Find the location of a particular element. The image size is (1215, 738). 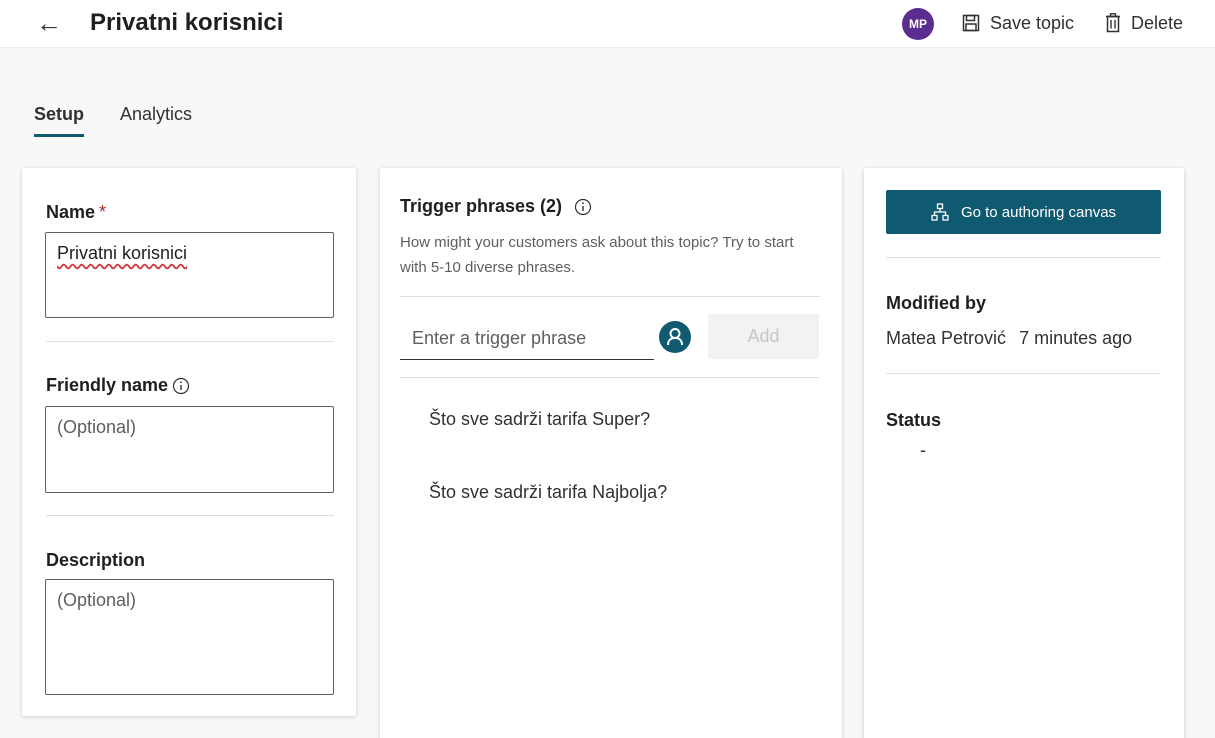

name-field-value: Privatni korisnici is located at coordinates (122, 253).